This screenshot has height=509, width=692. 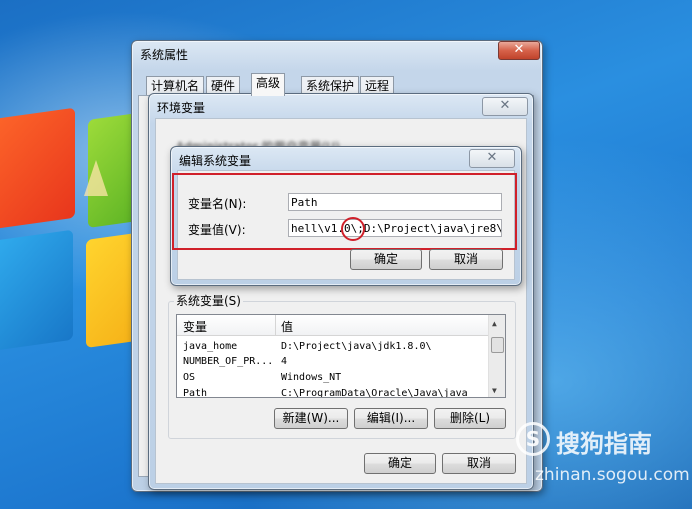 What do you see at coordinates (210, 346) in the screenshot?
I see `row-variable-name: java_home` at bounding box center [210, 346].